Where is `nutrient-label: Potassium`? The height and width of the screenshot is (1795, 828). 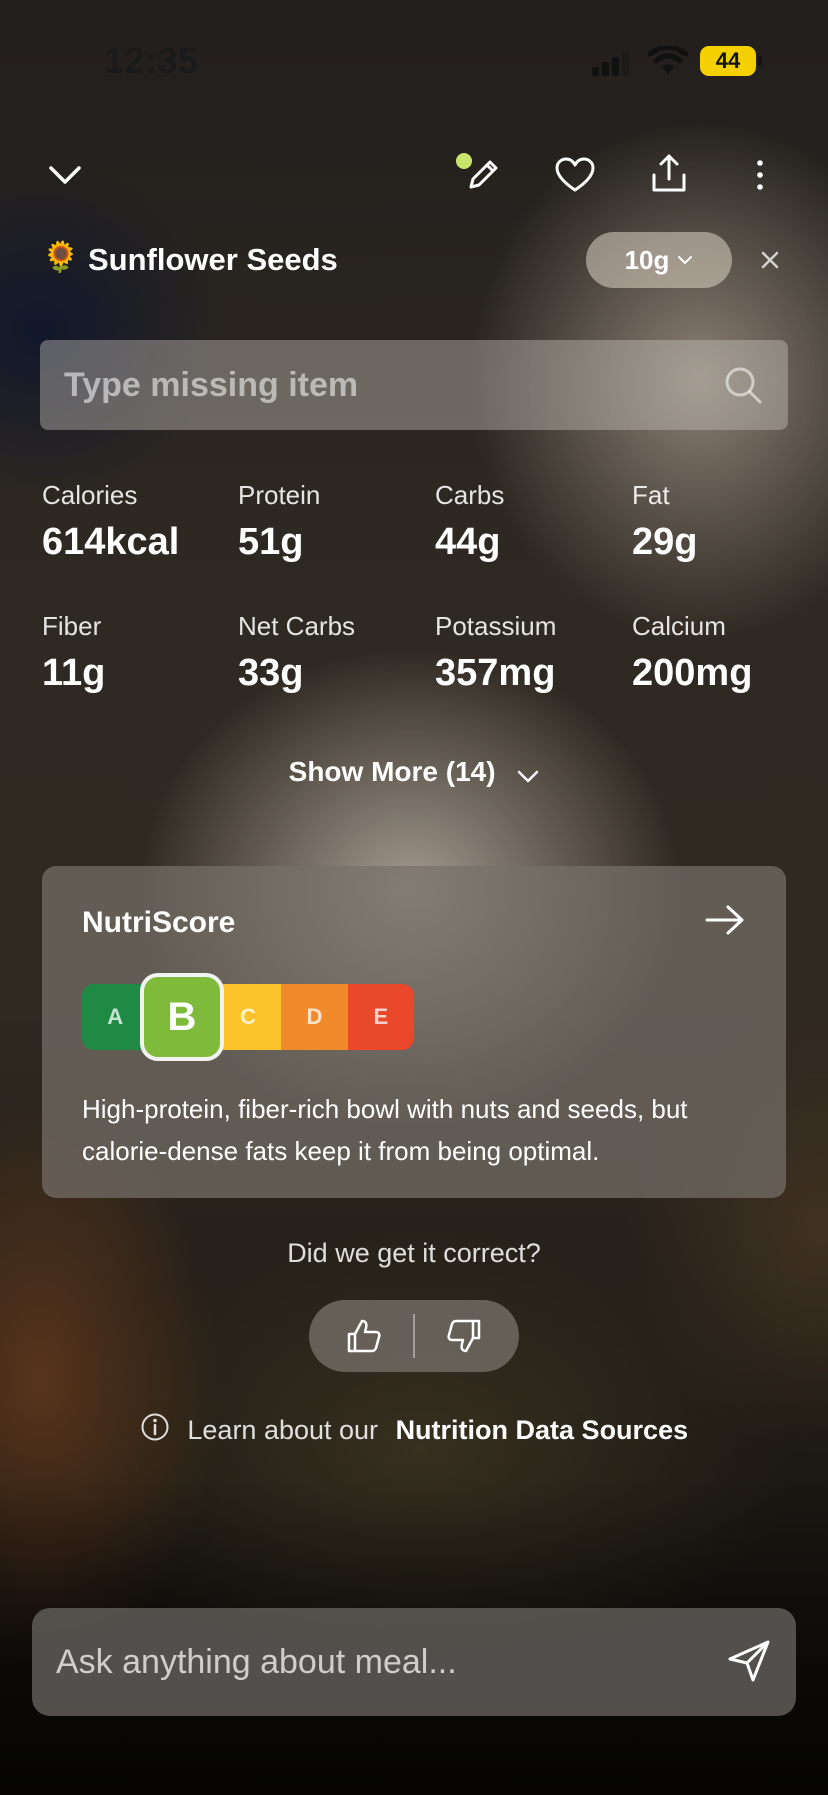 nutrient-label: Potassium is located at coordinates (496, 626).